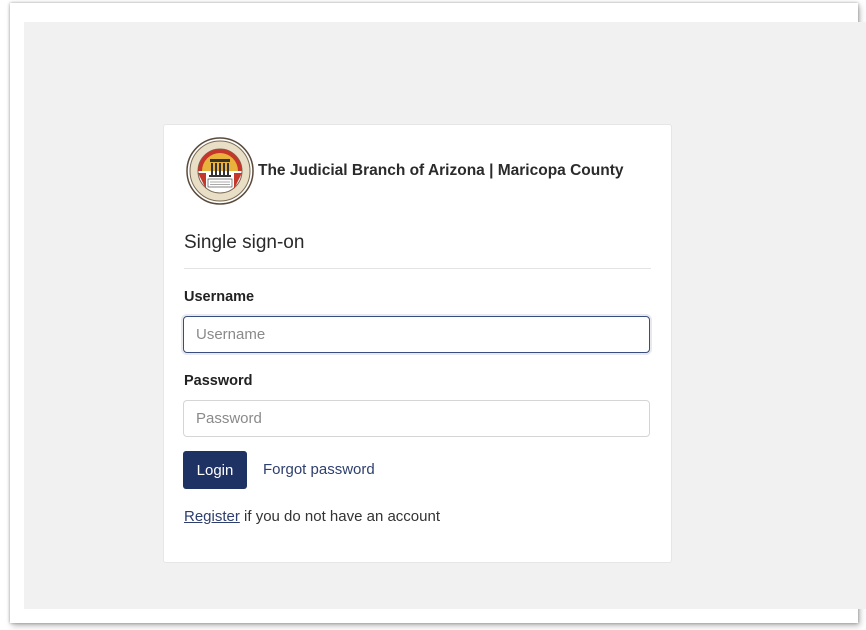  Describe the element at coordinates (212, 516) in the screenshot. I see `register-link: Register` at that location.